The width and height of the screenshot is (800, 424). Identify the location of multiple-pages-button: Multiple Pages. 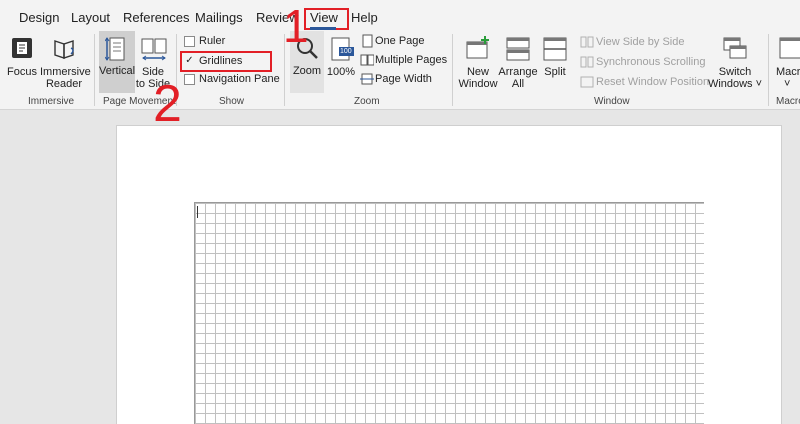
(404, 60).